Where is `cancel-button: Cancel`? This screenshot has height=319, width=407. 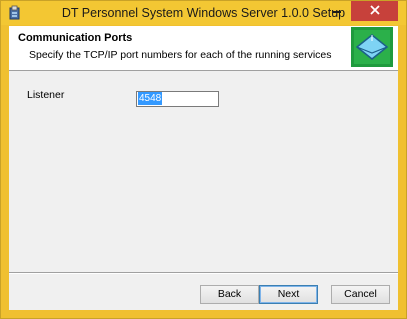 cancel-button: Cancel is located at coordinates (360, 294).